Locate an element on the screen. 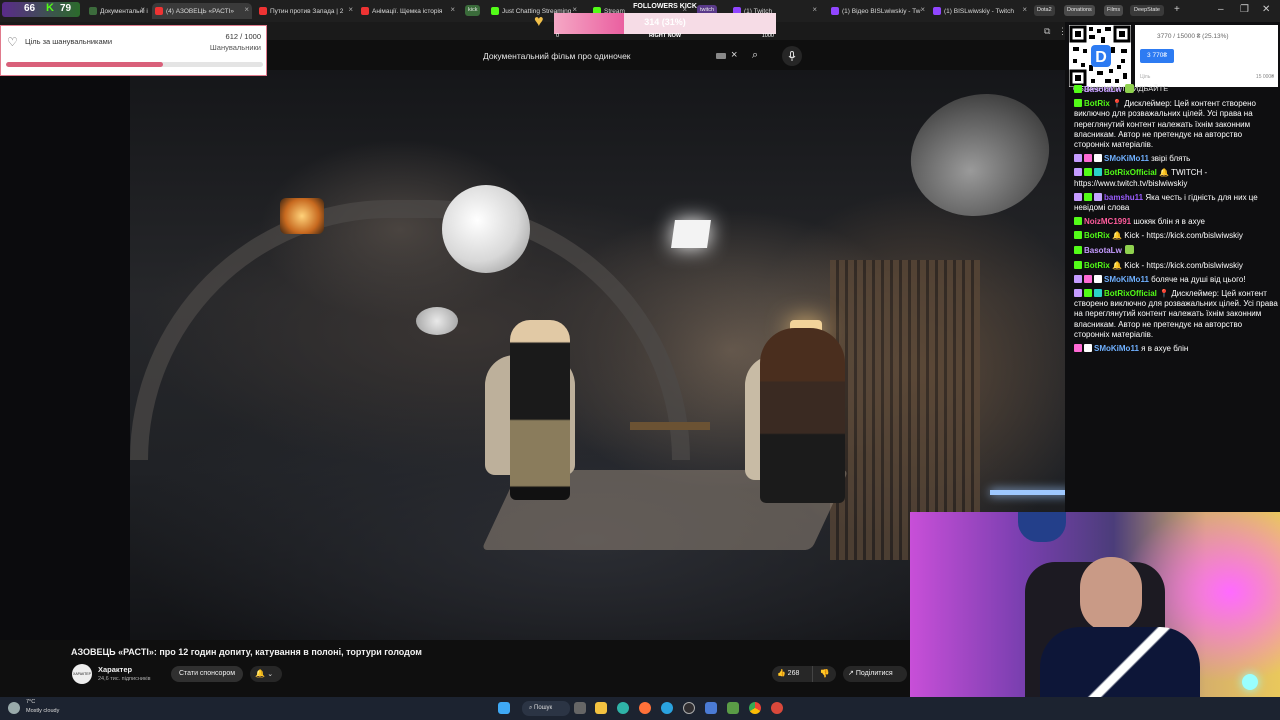  kick-bar-now: RIGHT NOW is located at coordinates (665, 36).